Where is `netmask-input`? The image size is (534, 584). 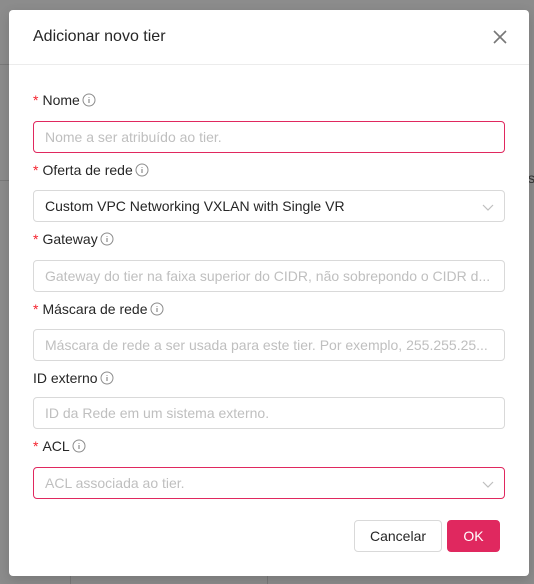 netmask-input is located at coordinates (269, 345).